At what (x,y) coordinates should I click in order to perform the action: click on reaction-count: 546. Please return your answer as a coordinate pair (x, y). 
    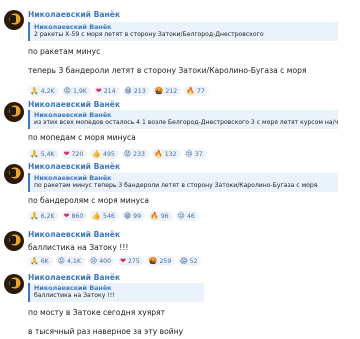
    Looking at the image, I should click on (109, 216).